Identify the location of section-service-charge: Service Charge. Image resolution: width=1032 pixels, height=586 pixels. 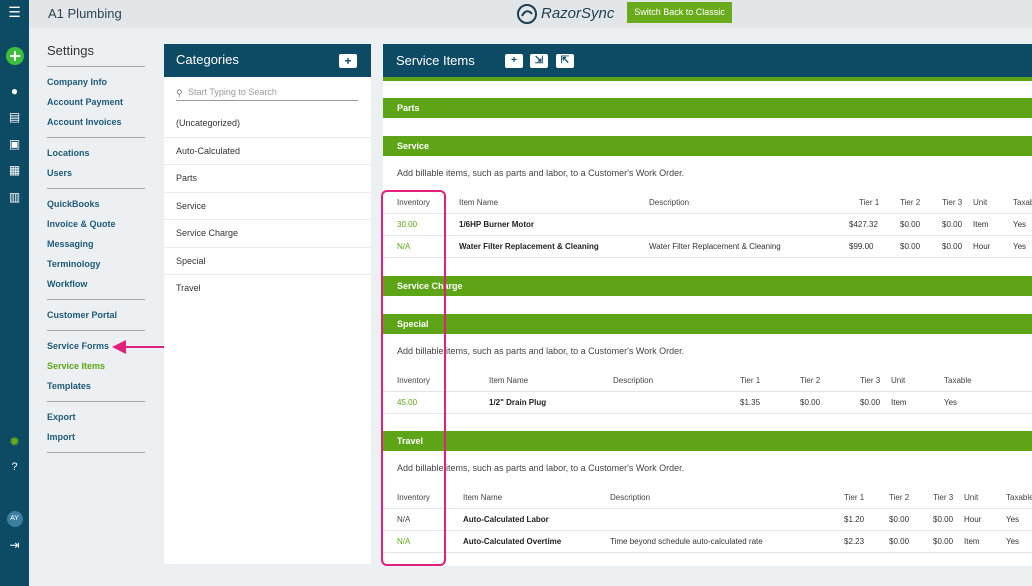
(707, 286).